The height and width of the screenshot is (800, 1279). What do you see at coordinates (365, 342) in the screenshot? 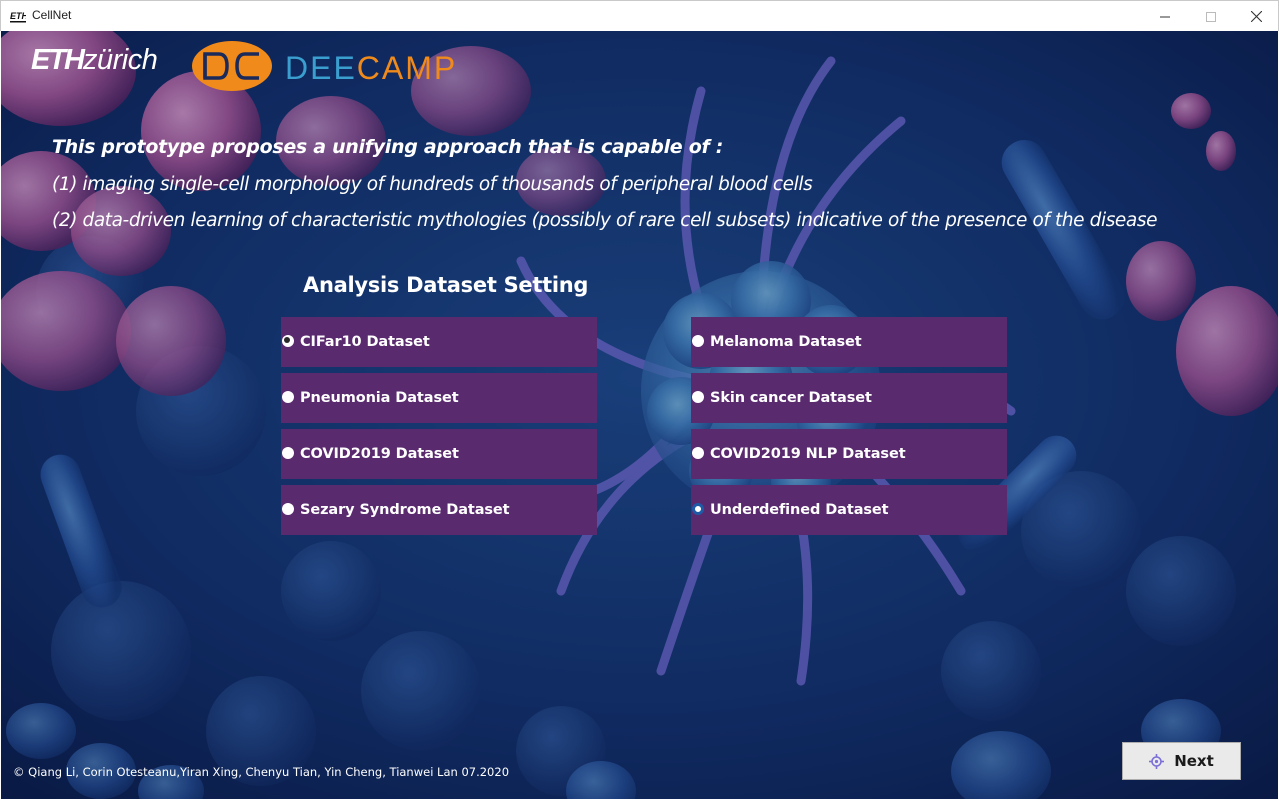
I see `dataset-option-label: CIFar10 Dataset` at bounding box center [365, 342].